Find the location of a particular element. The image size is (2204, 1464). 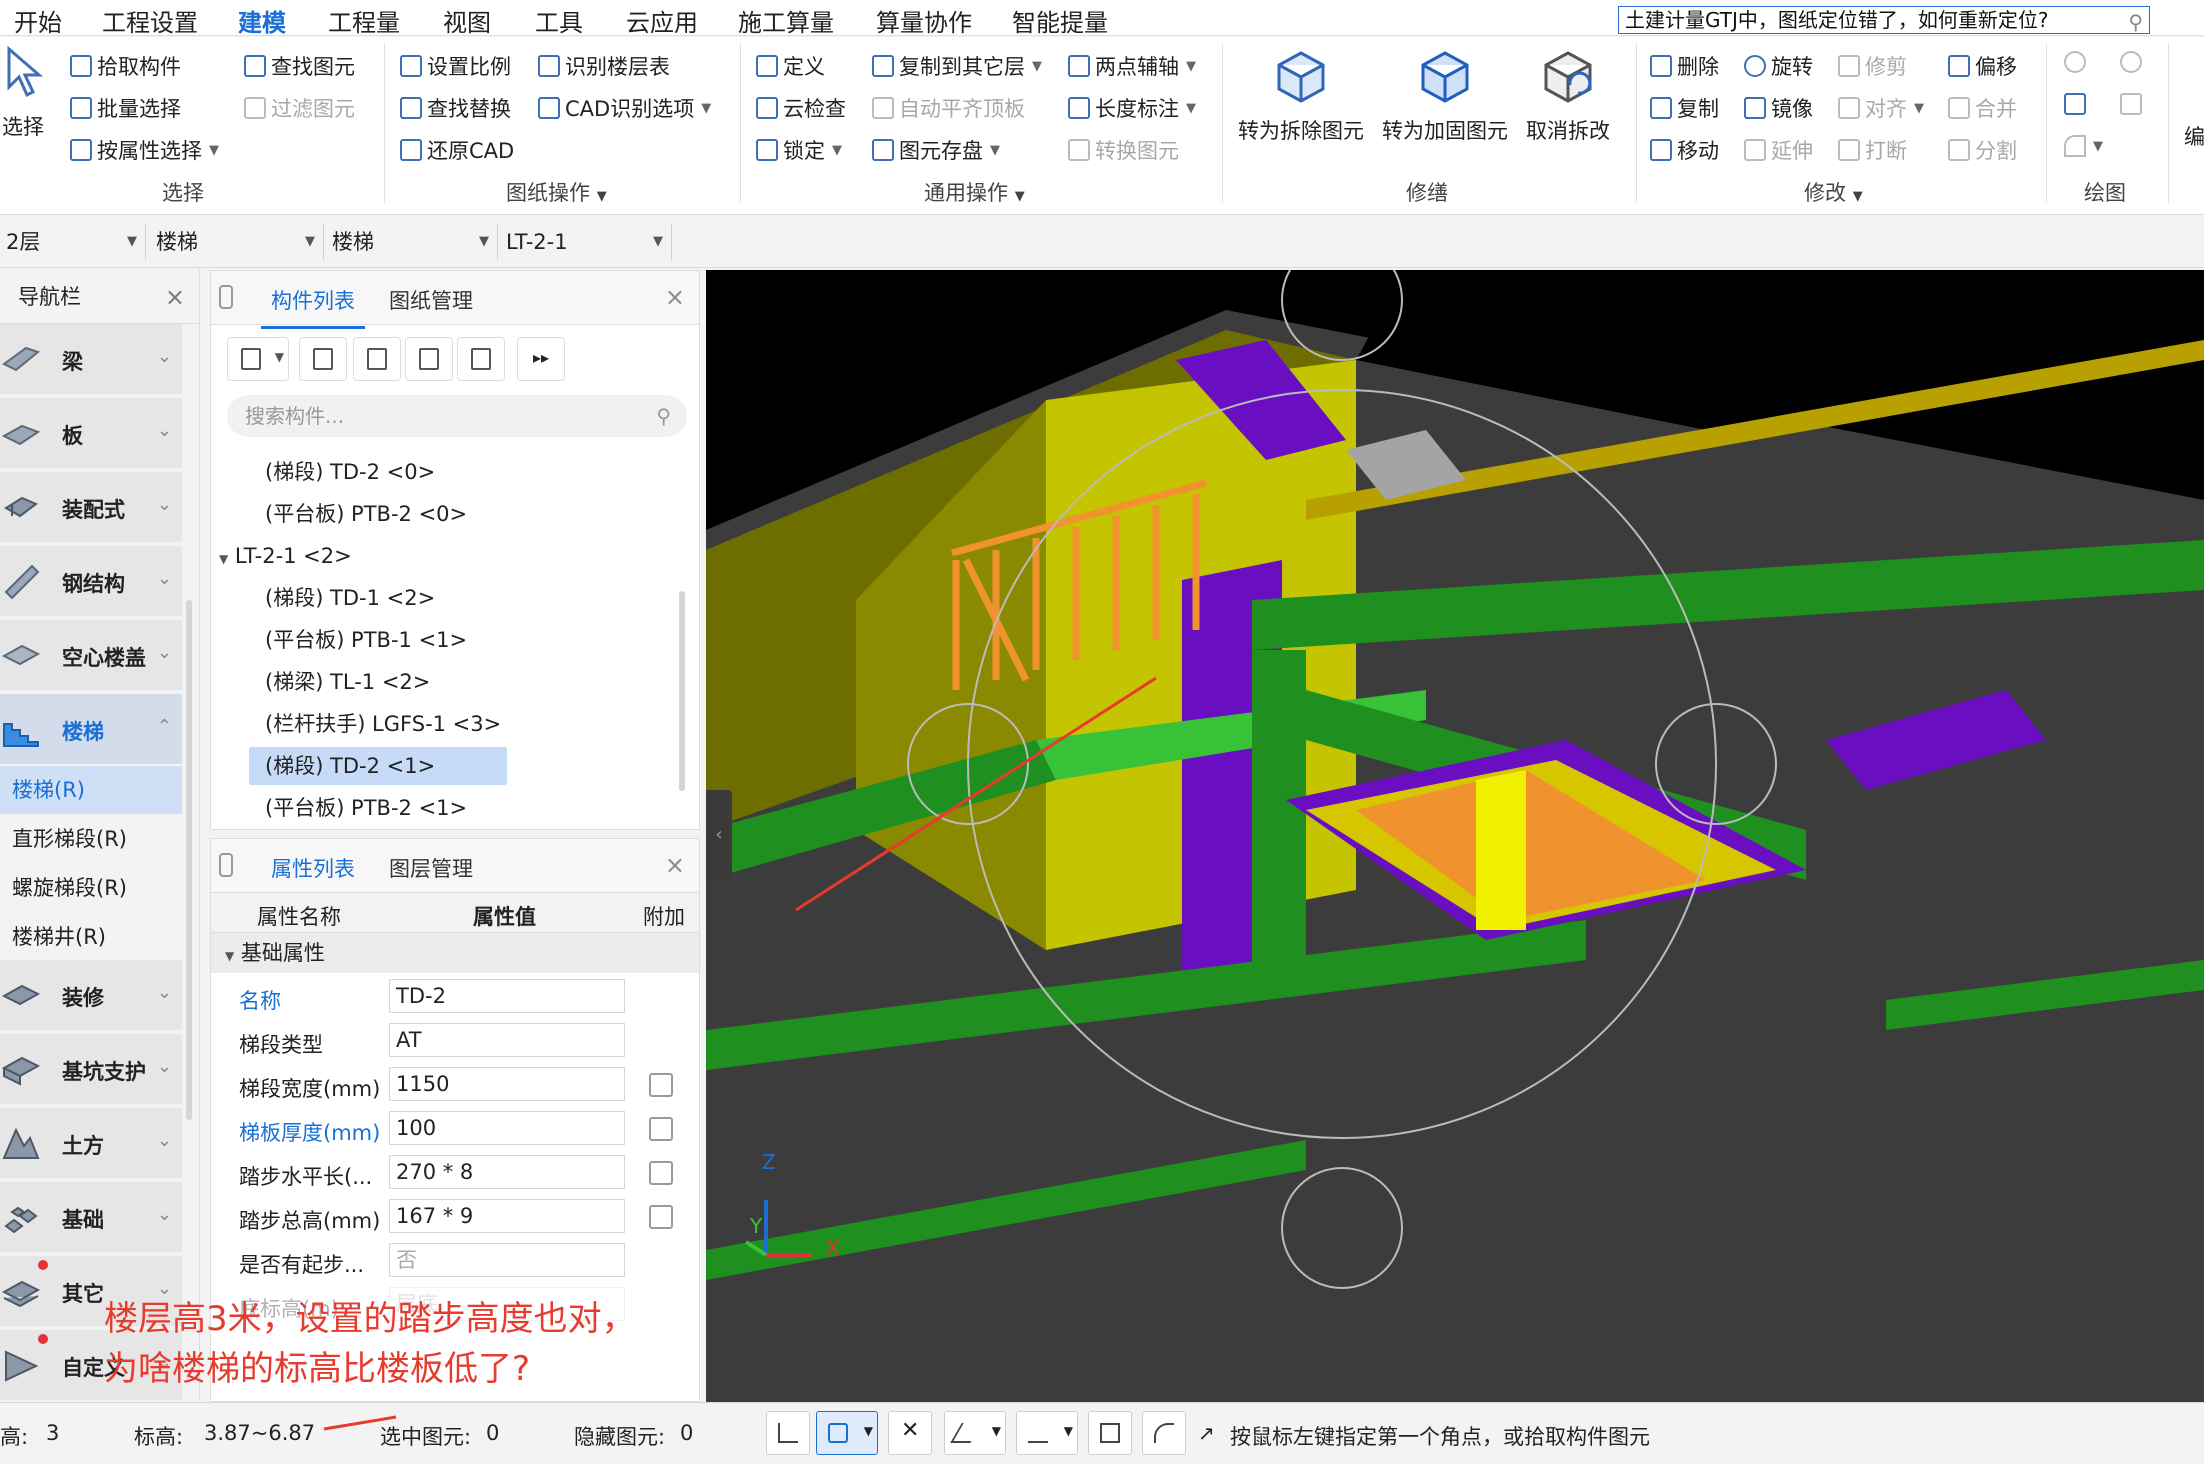

component-scrollbar is located at coordinates (682, 691).